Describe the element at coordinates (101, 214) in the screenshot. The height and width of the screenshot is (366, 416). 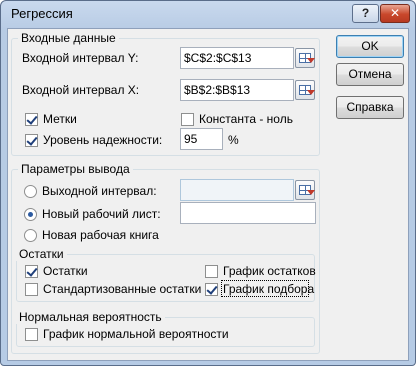
I see `new-sheet-label: Новый рабочий лист:` at that location.